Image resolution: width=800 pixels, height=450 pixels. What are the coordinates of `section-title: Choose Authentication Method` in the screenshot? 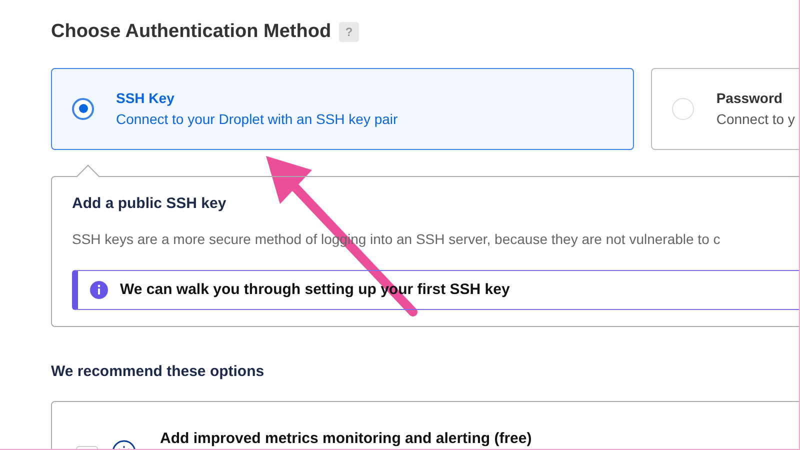 It's located at (191, 32).